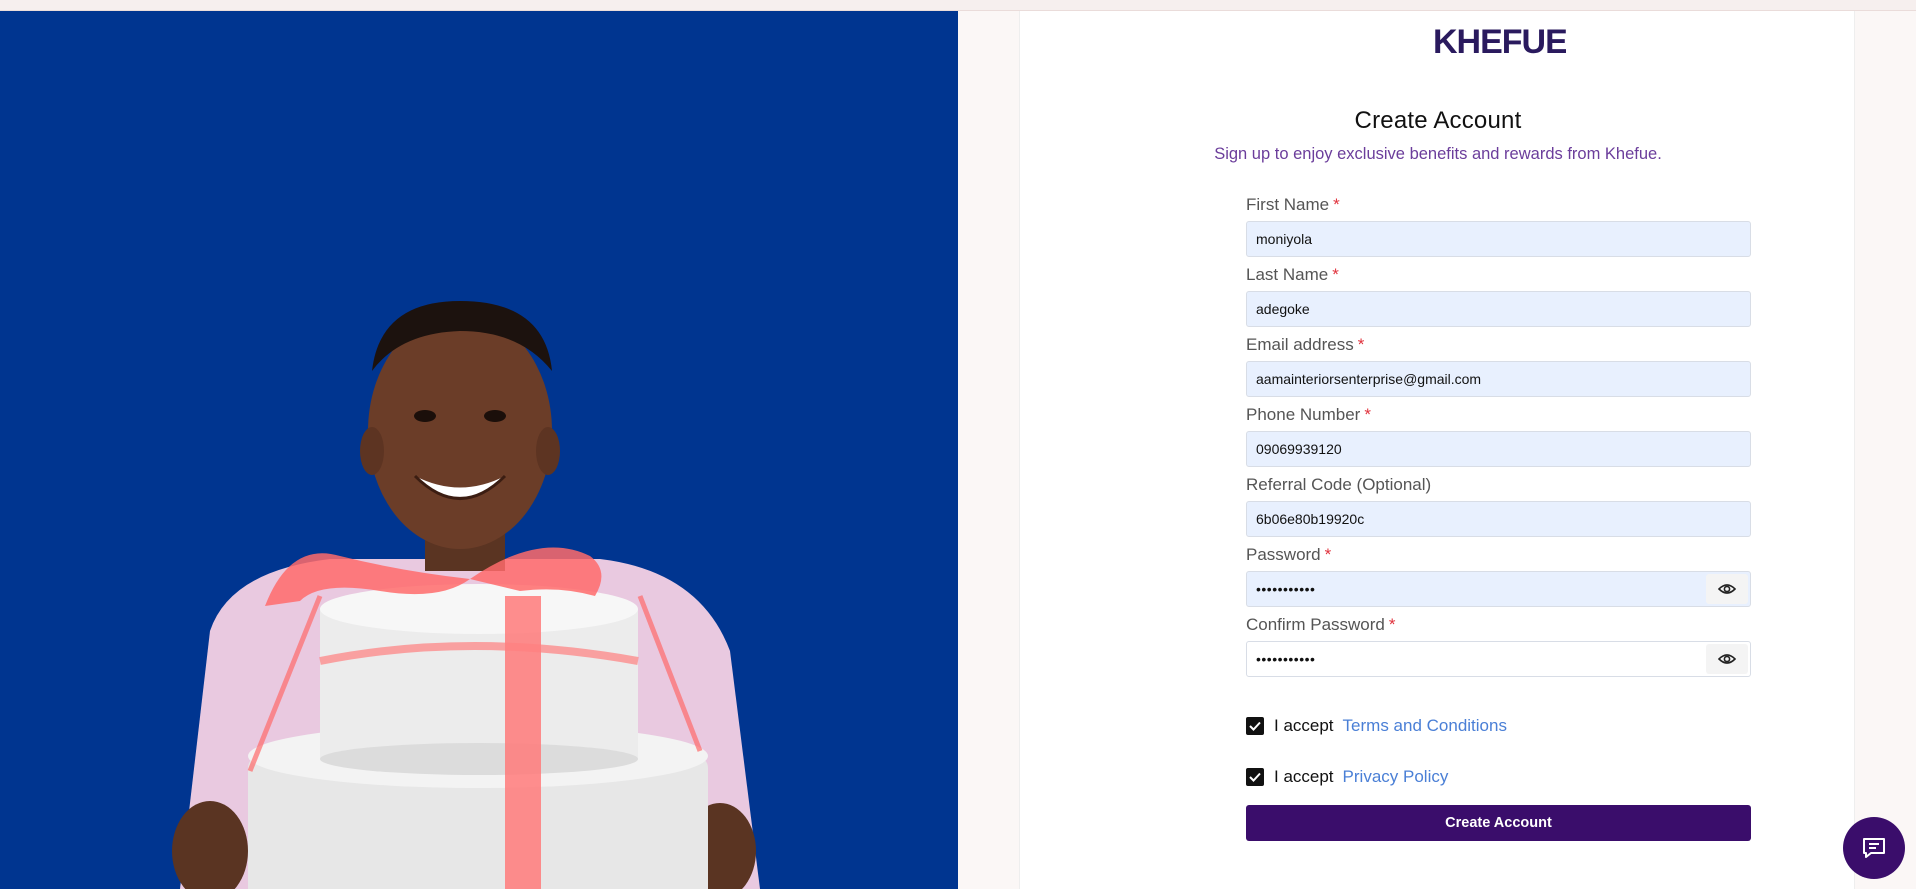 The image size is (1916, 889). I want to click on privacy-checkbox, so click(1255, 777).